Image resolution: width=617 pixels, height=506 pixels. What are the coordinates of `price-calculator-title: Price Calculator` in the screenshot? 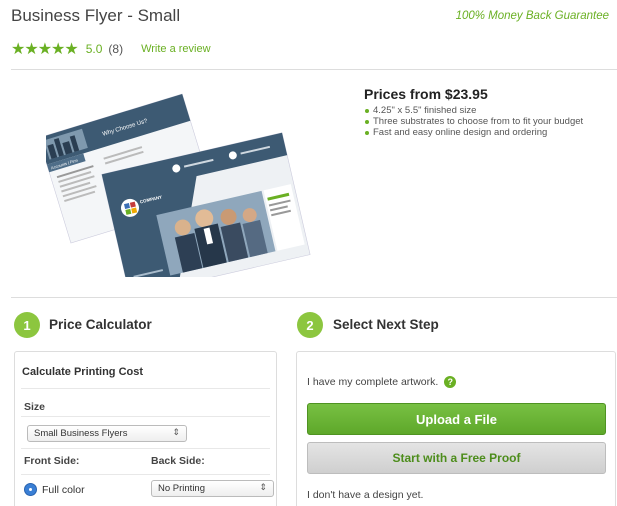 It's located at (100, 324).